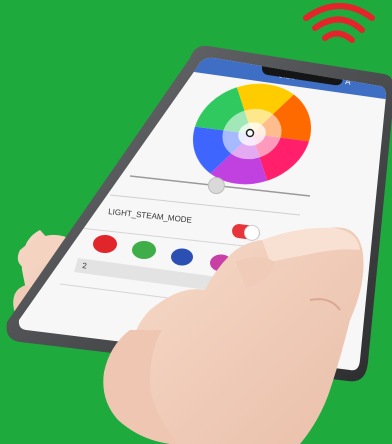 This screenshot has height=444, width=392. I want to click on blue-swatch, so click(182, 257).